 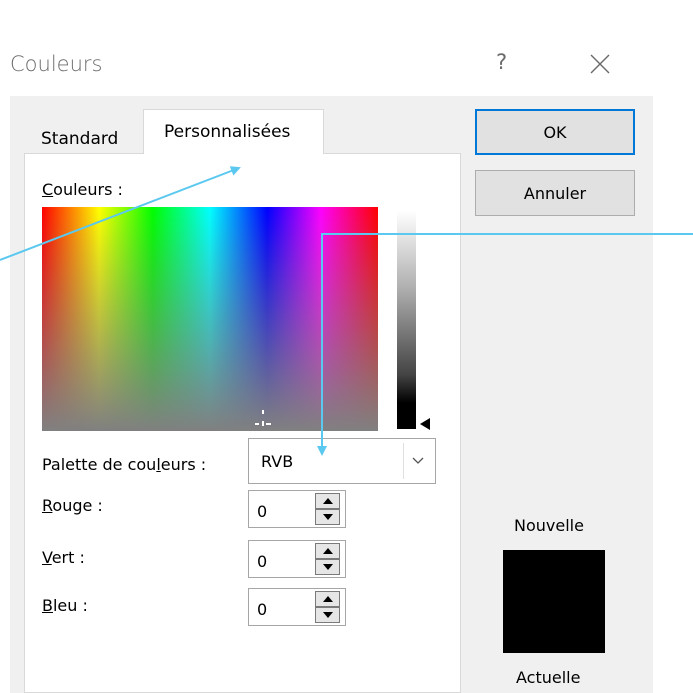 I want to click on ok-button: OK, so click(x=555, y=132).